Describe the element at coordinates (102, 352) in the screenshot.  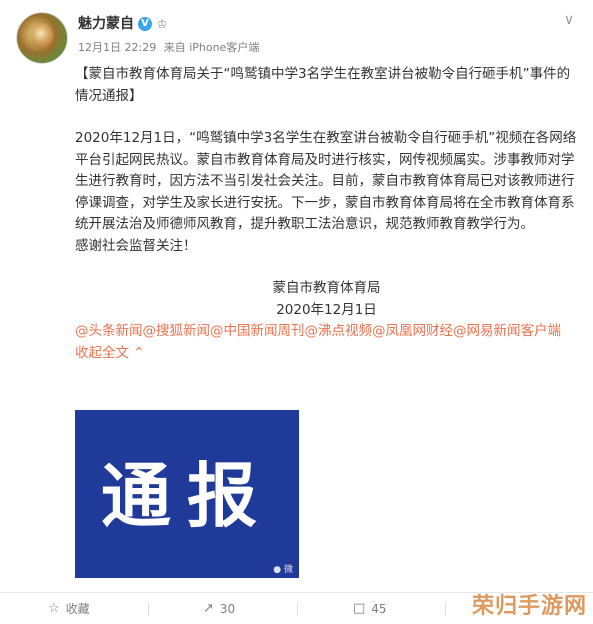
I see `collapse-label: 收起全文` at that location.